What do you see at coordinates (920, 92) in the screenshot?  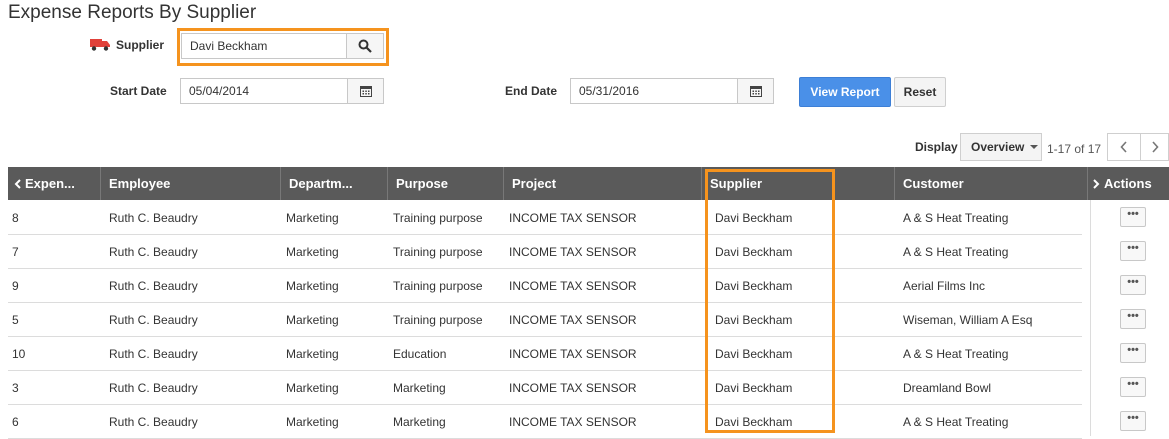 I see `reset-button: Reset` at bounding box center [920, 92].